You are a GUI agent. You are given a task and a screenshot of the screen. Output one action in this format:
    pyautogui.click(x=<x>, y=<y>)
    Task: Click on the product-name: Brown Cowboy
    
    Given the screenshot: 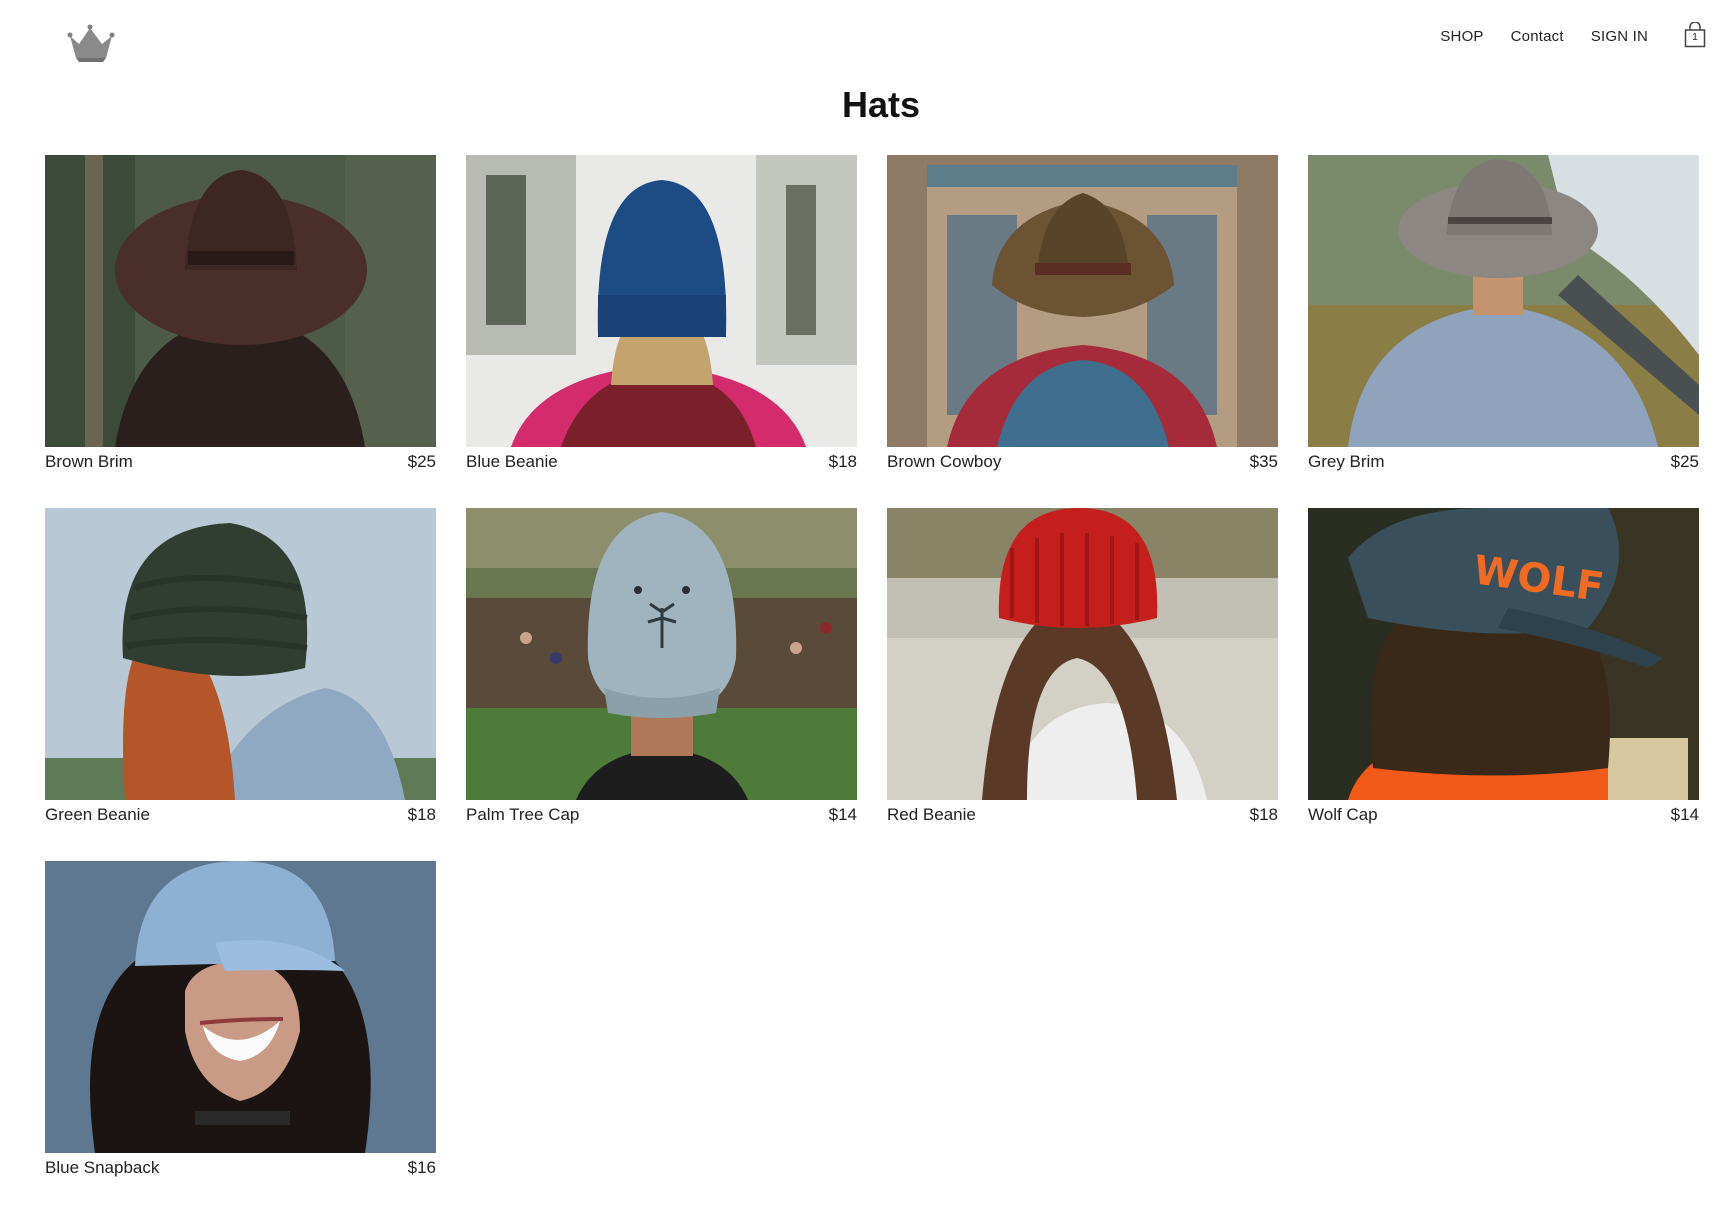 What is the action you would take?
    pyautogui.click(x=944, y=461)
    